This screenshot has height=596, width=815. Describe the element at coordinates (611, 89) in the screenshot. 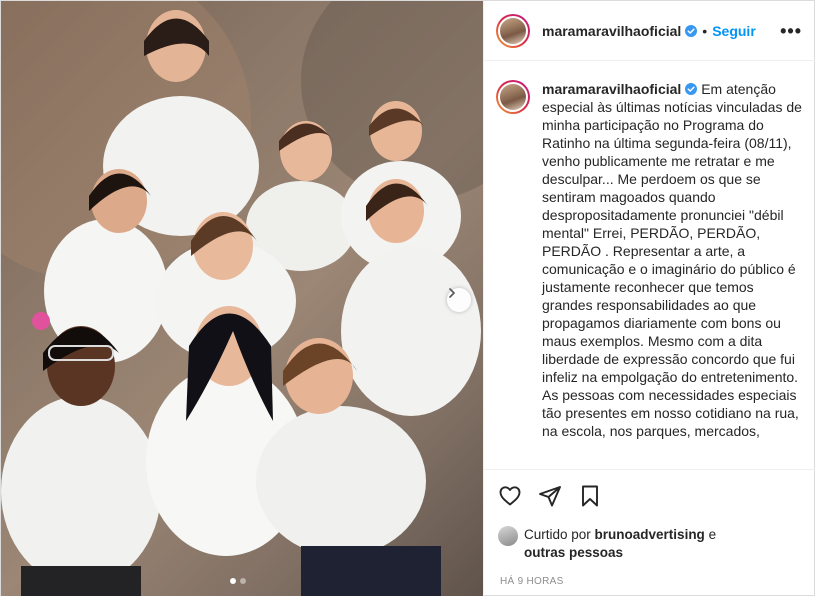

I see `caption-username-link: maramaravilhaoficial` at that location.